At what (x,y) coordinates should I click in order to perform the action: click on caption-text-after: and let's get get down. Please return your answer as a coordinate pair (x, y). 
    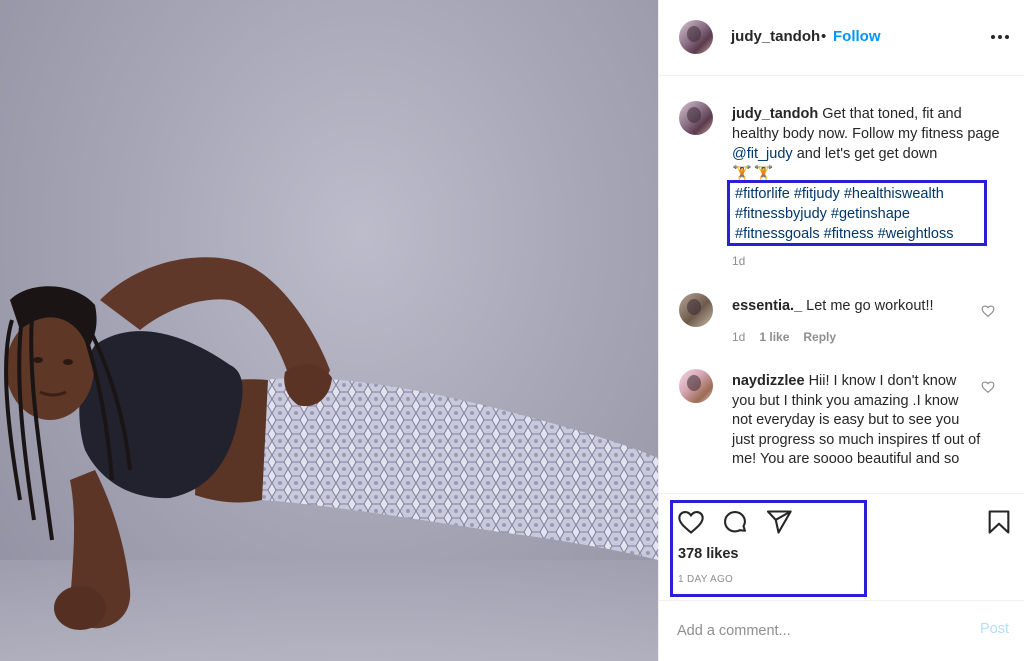
    Looking at the image, I should click on (867, 154).